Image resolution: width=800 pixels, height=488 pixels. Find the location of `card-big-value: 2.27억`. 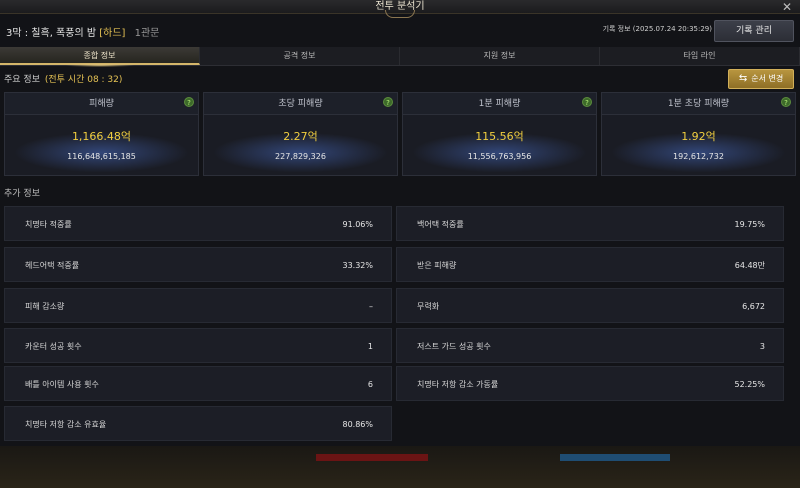

card-big-value: 2.27억 is located at coordinates (300, 136).